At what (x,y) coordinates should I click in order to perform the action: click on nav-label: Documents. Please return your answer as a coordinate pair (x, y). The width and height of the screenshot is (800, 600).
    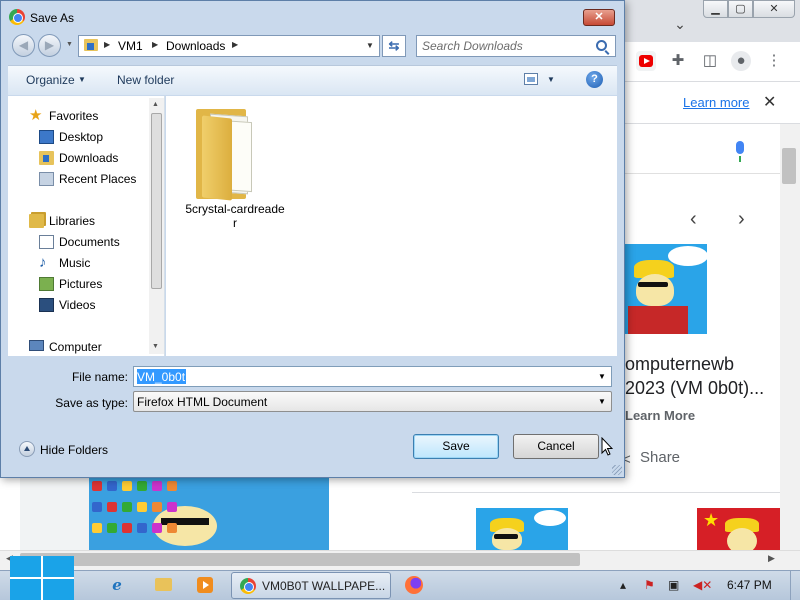
    Looking at the image, I should click on (89, 242).